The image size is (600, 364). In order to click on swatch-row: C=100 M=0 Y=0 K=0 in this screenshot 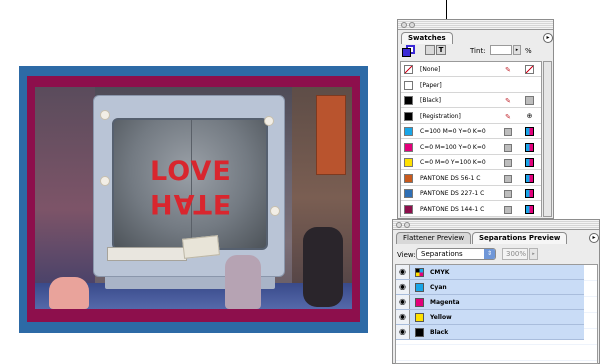, I will do `click(471, 131)`.